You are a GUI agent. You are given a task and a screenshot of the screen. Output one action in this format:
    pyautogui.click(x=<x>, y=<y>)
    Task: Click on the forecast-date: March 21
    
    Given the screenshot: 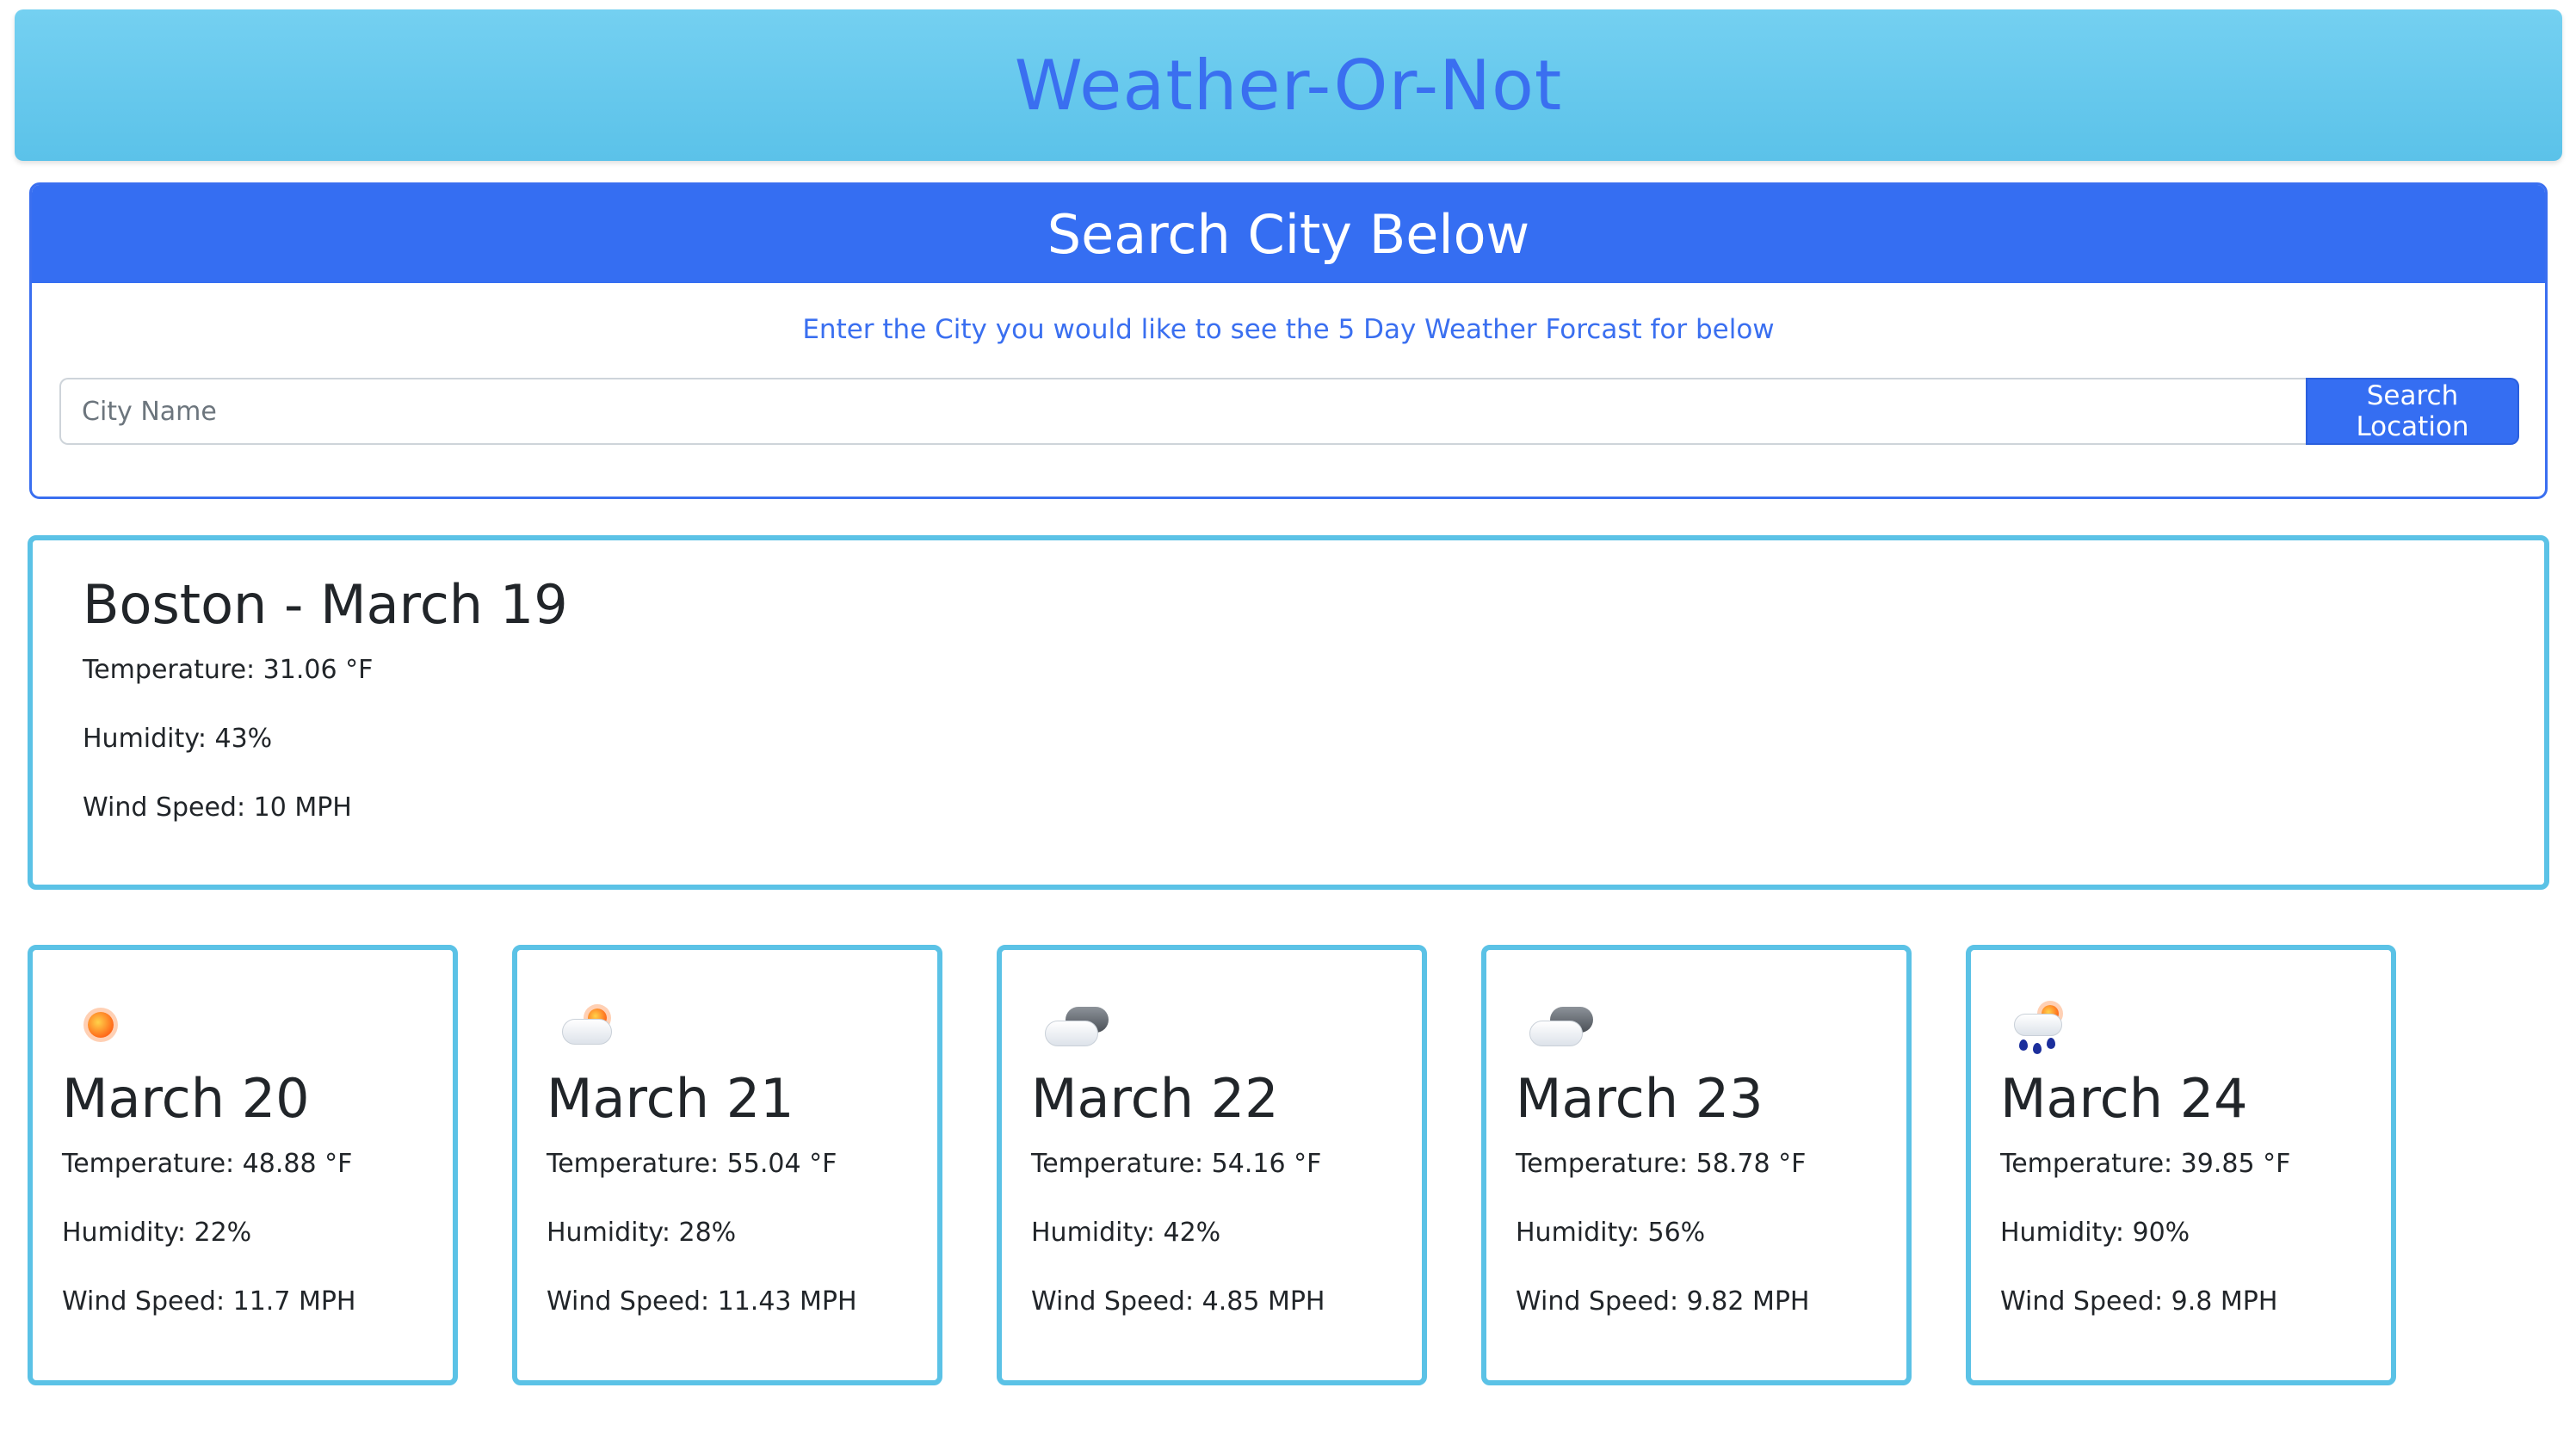 What is the action you would take?
    pyautogui.click(x=670, y=1098)
    